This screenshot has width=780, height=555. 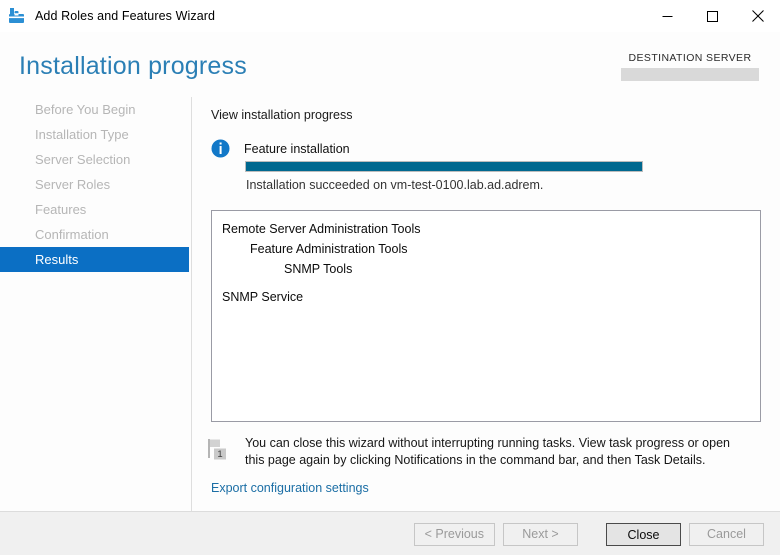 I want to click on sidebar-item-label: Confirmation, so click(x=72, y=234).